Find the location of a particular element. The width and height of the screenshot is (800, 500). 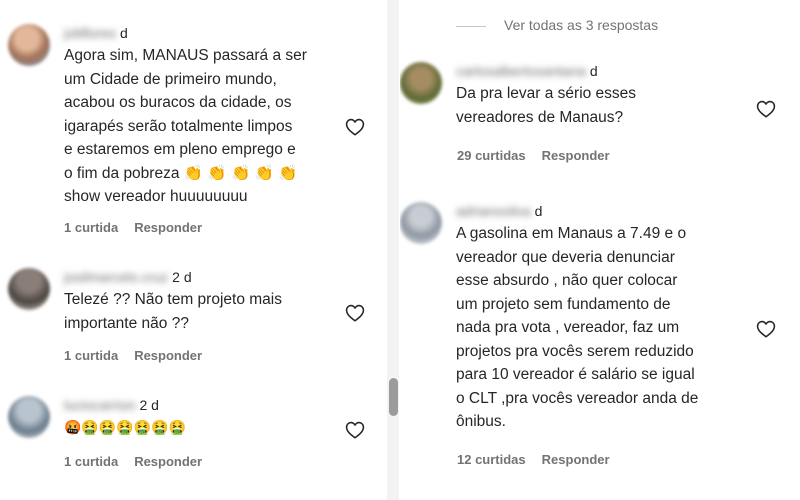

likes-count: 29 curtidas is located at coordinates (491, 155).